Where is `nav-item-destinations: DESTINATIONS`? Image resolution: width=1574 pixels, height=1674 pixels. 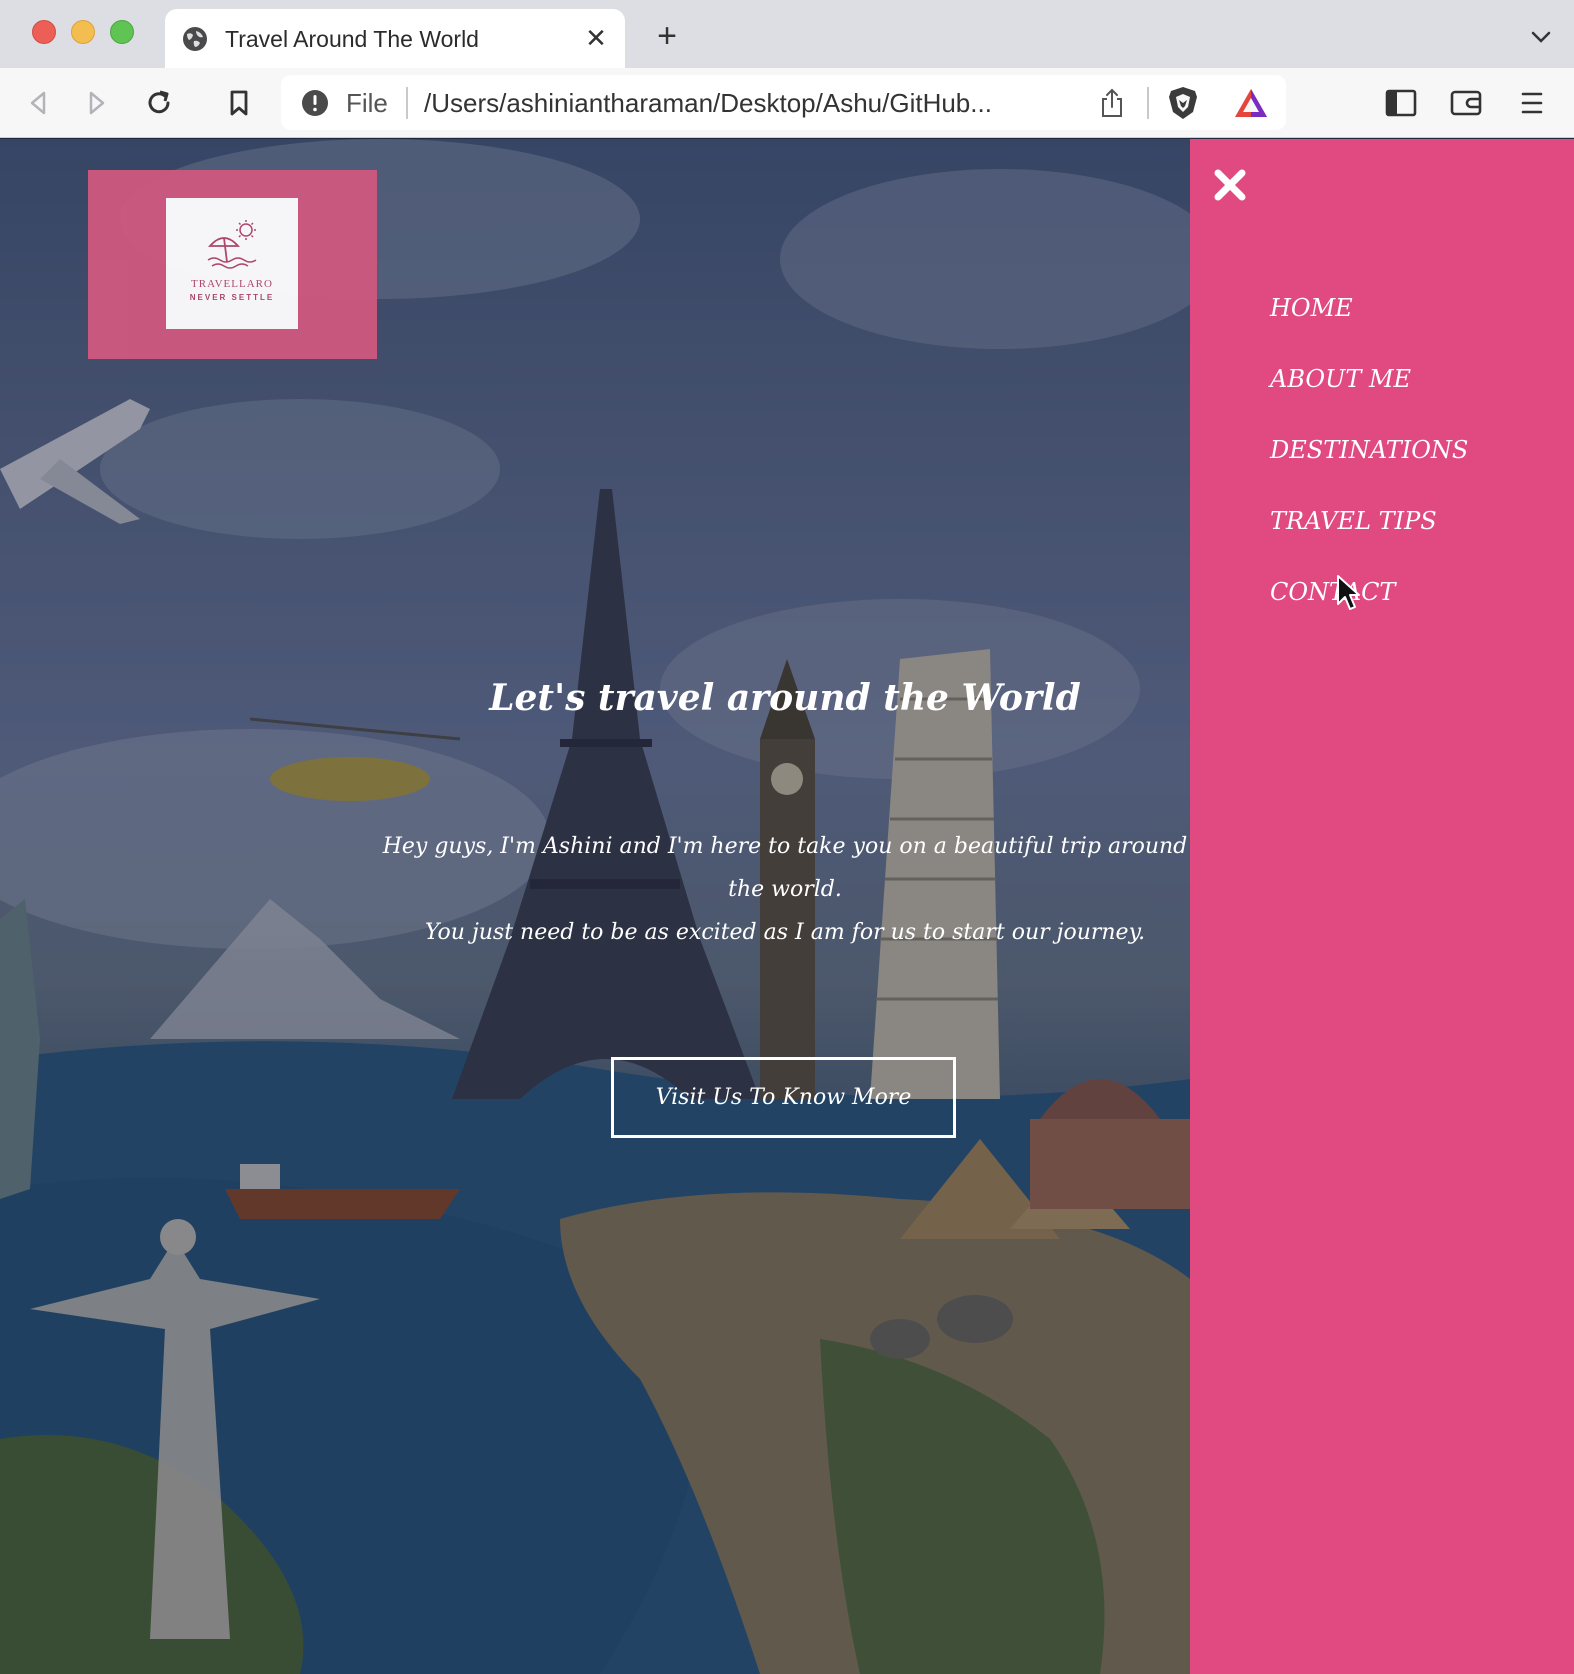 nav-item-destinations: DESTINATIONS is located at coordinates (1369, 466).